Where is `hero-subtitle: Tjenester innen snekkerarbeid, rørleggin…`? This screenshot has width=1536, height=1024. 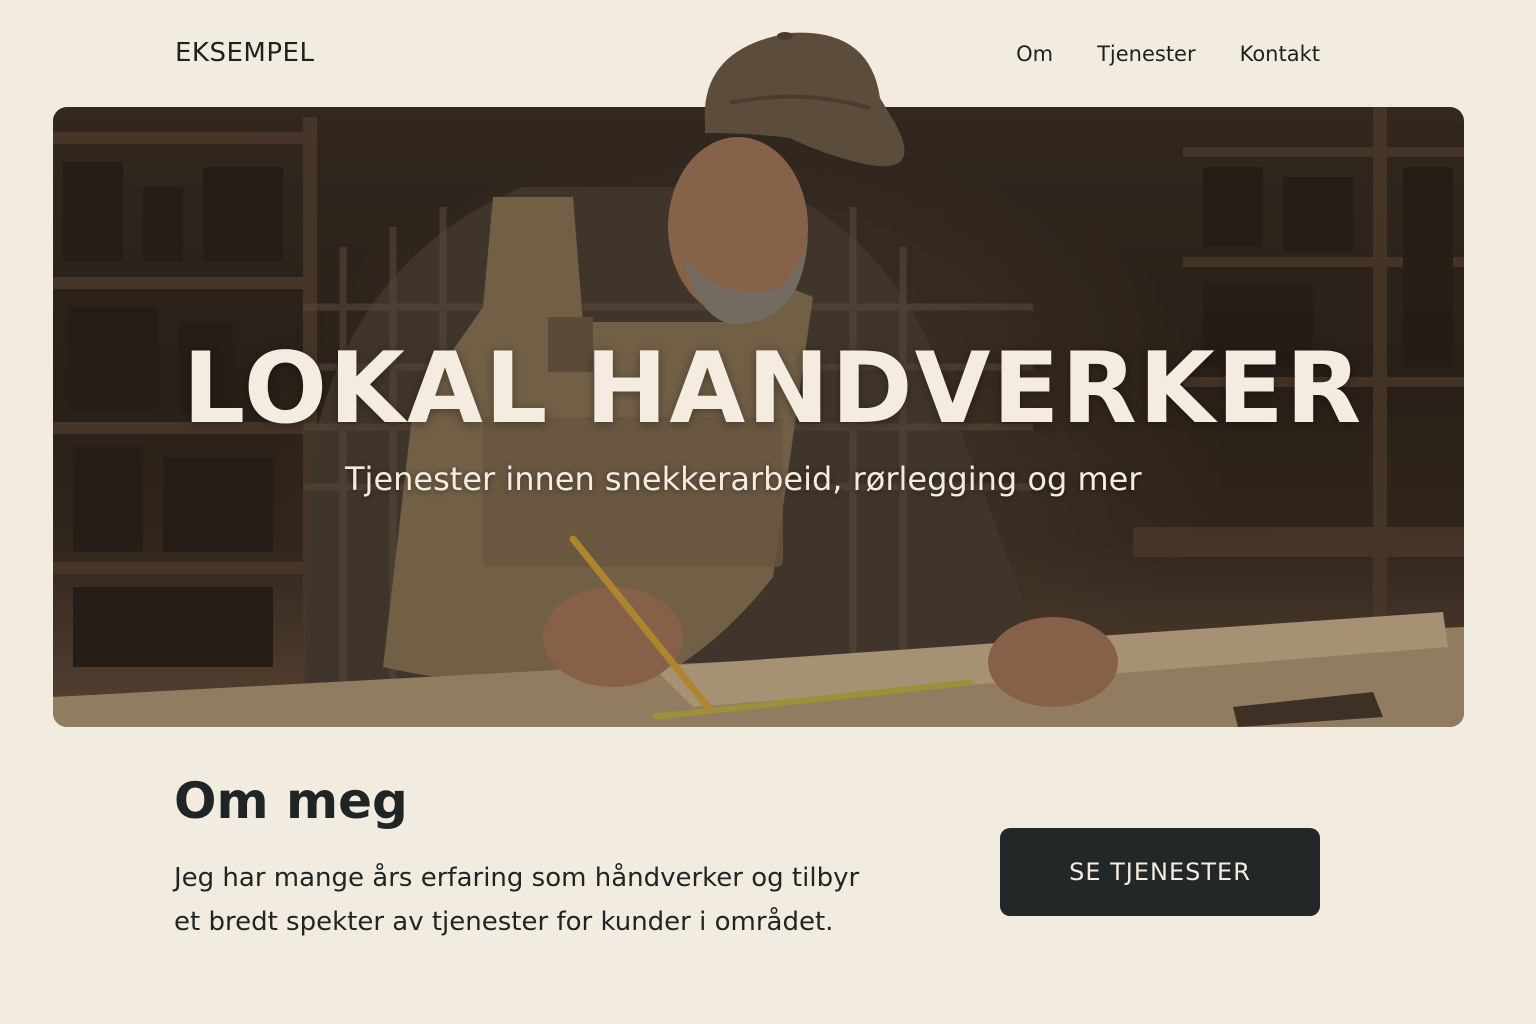
hero-subtitle: Tjenester innen snekkerarbeid, rørleggin… is located at coordinates (743, 479).